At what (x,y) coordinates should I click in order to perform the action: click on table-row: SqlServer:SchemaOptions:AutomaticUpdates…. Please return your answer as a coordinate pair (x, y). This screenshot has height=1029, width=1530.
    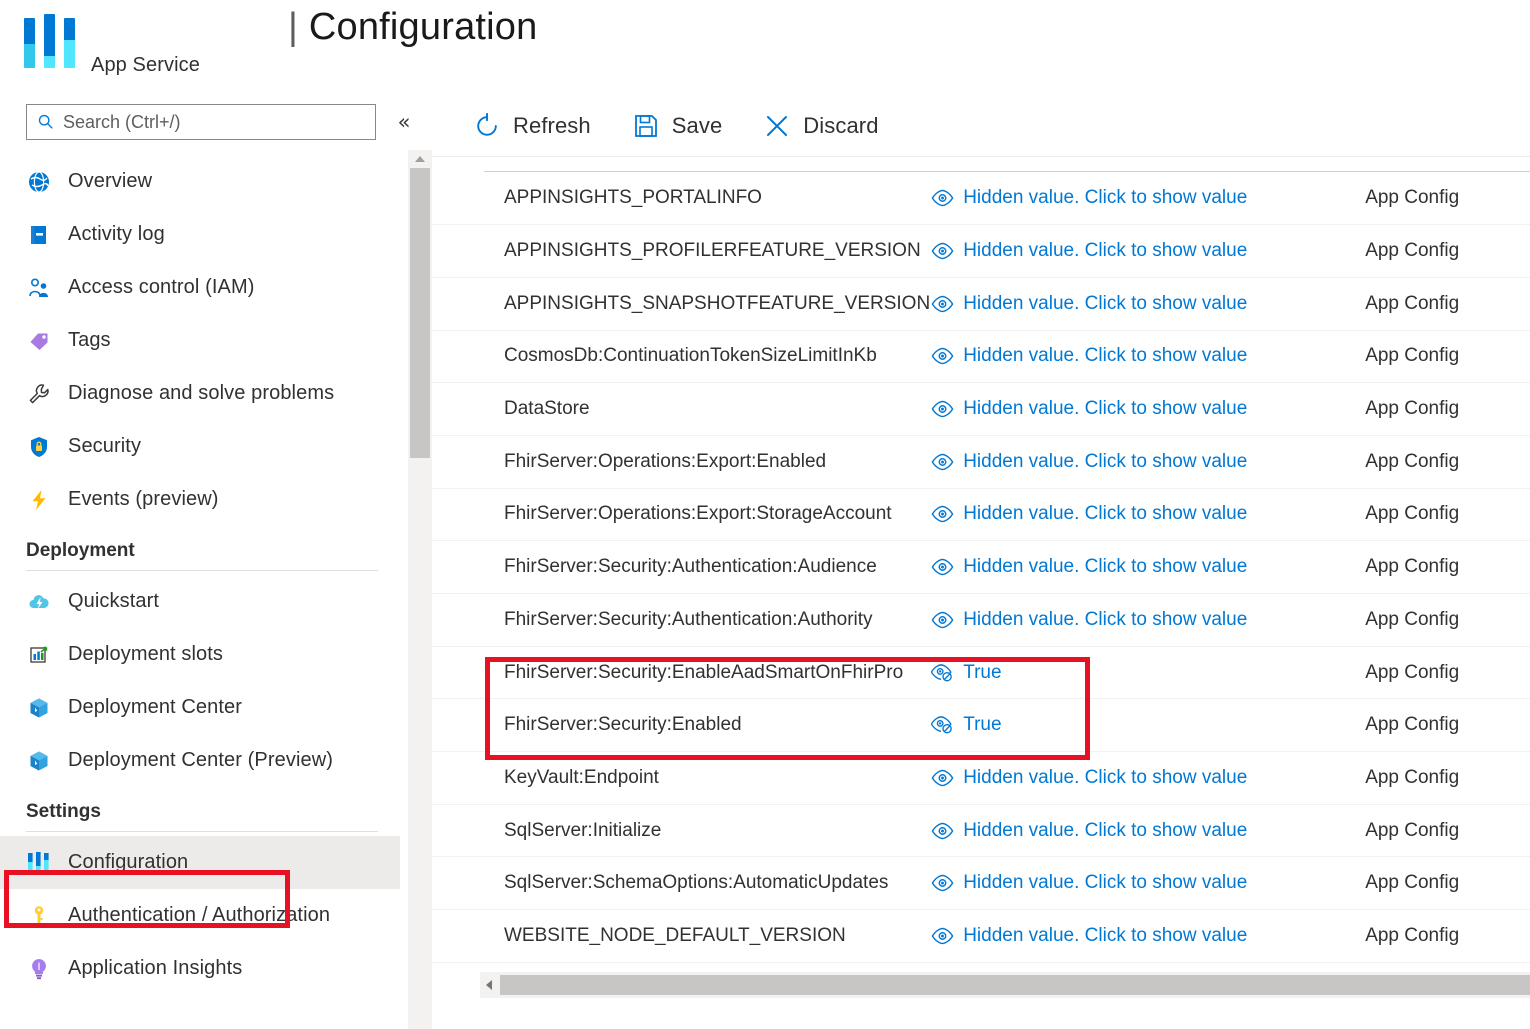
    Looking at the image, I should click on (981, 883).